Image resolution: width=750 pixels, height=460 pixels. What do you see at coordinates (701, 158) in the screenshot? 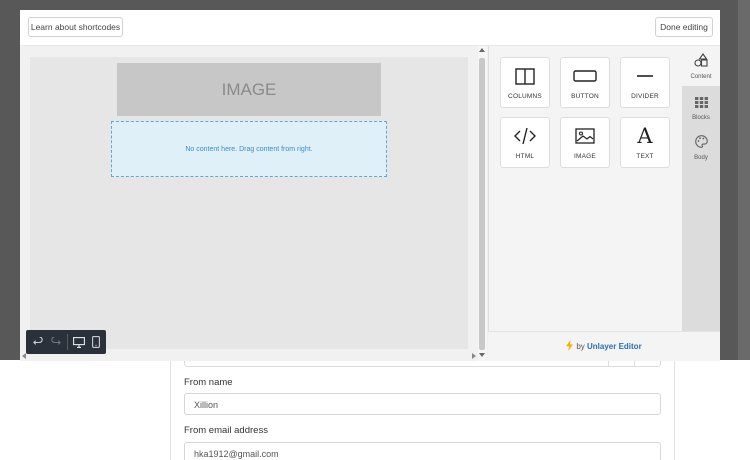
I see `tab-body-label: Body` at bounding box center [701, 158].